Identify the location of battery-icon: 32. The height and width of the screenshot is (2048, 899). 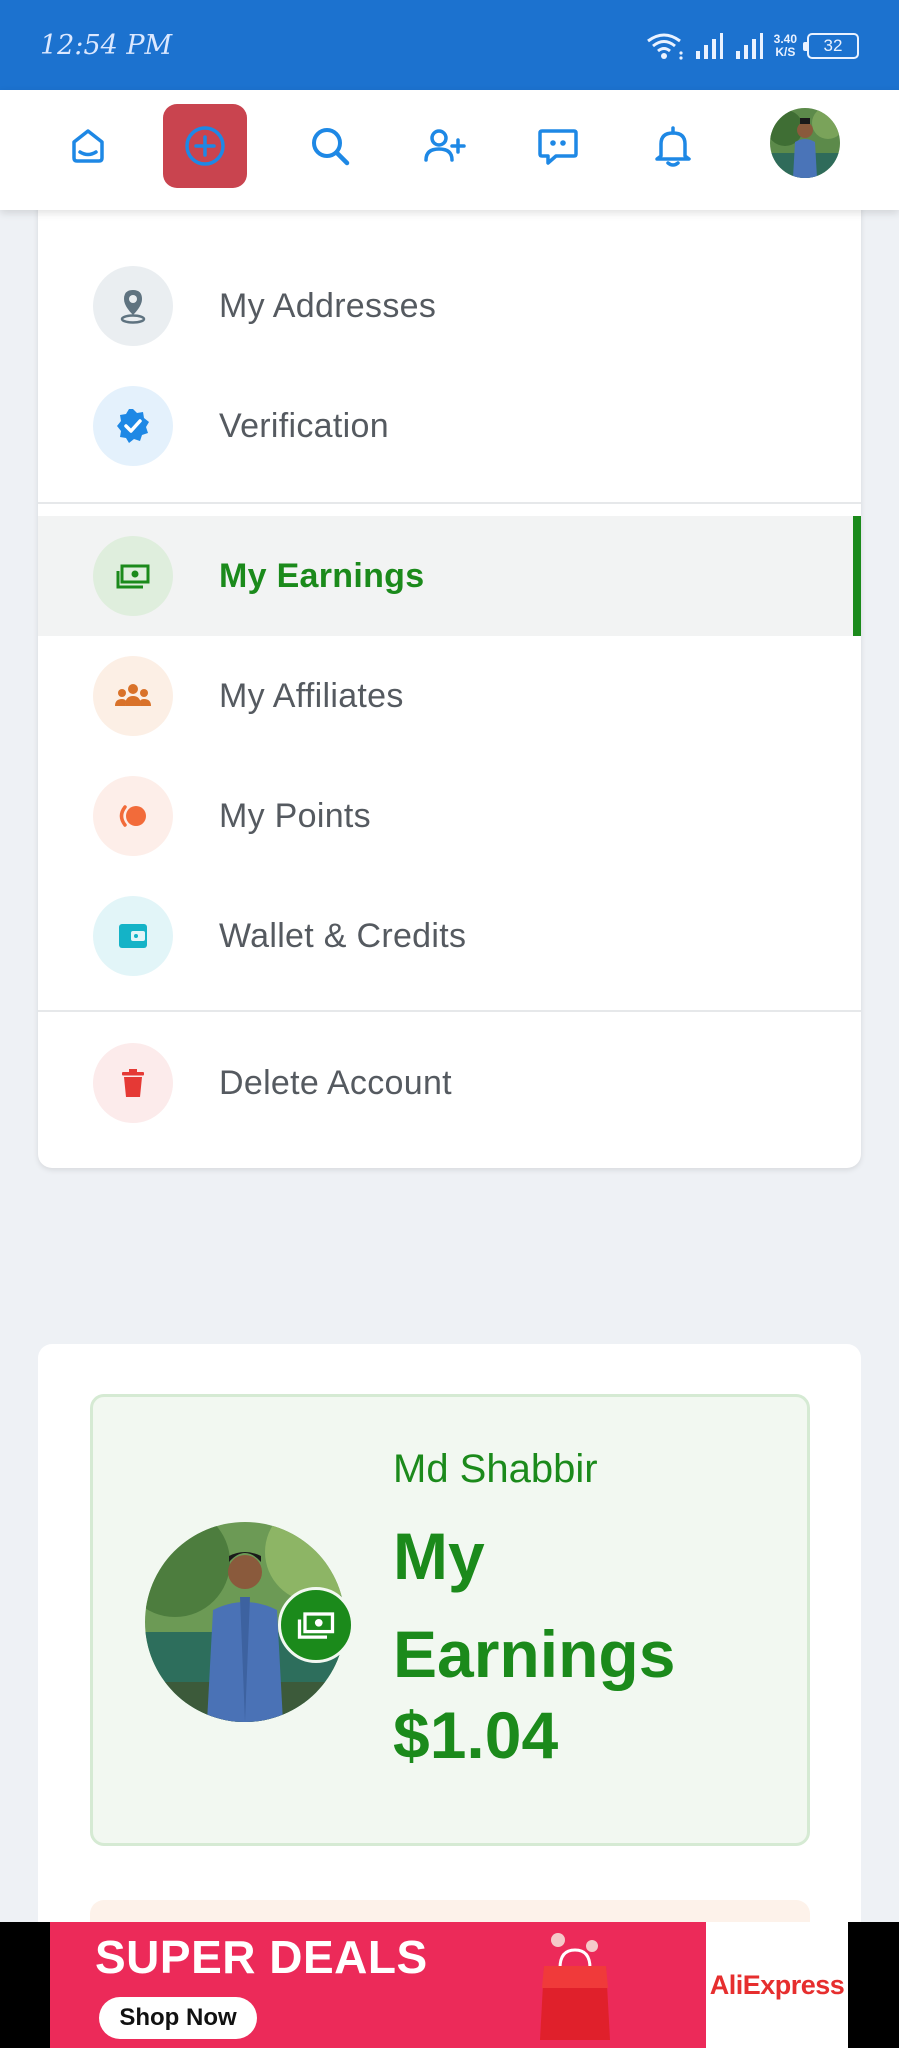
(831, 46).